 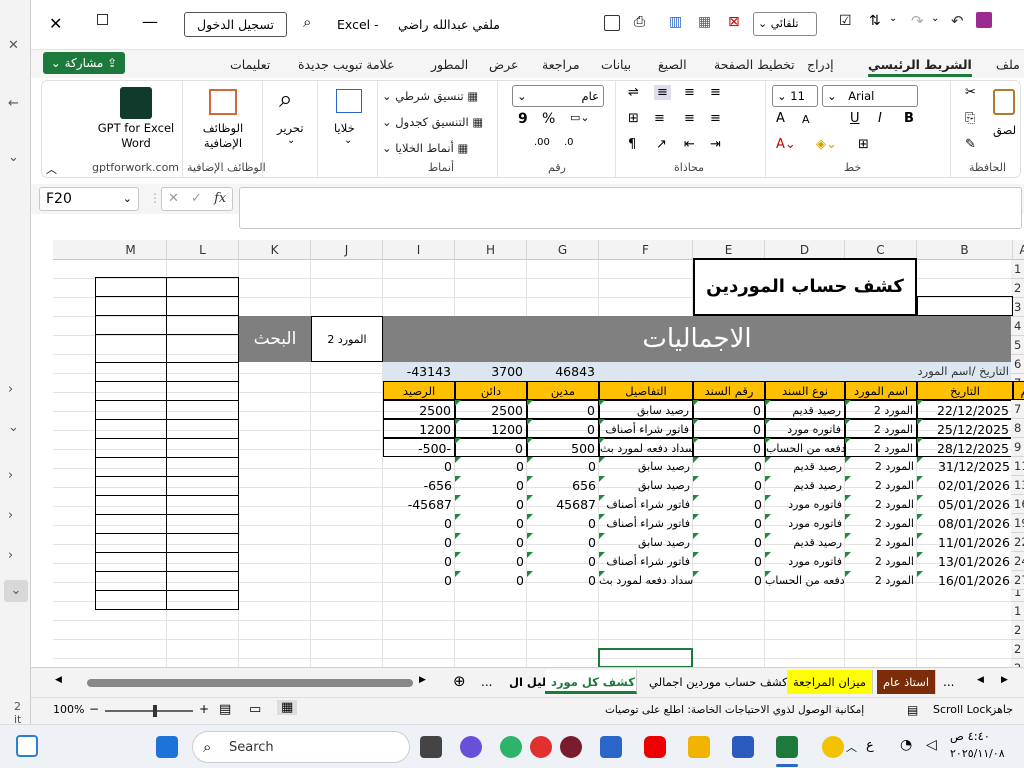 I want to click on clock-date: ٢٠٢٥/١١/٠٨, so click(x=977, y=753).